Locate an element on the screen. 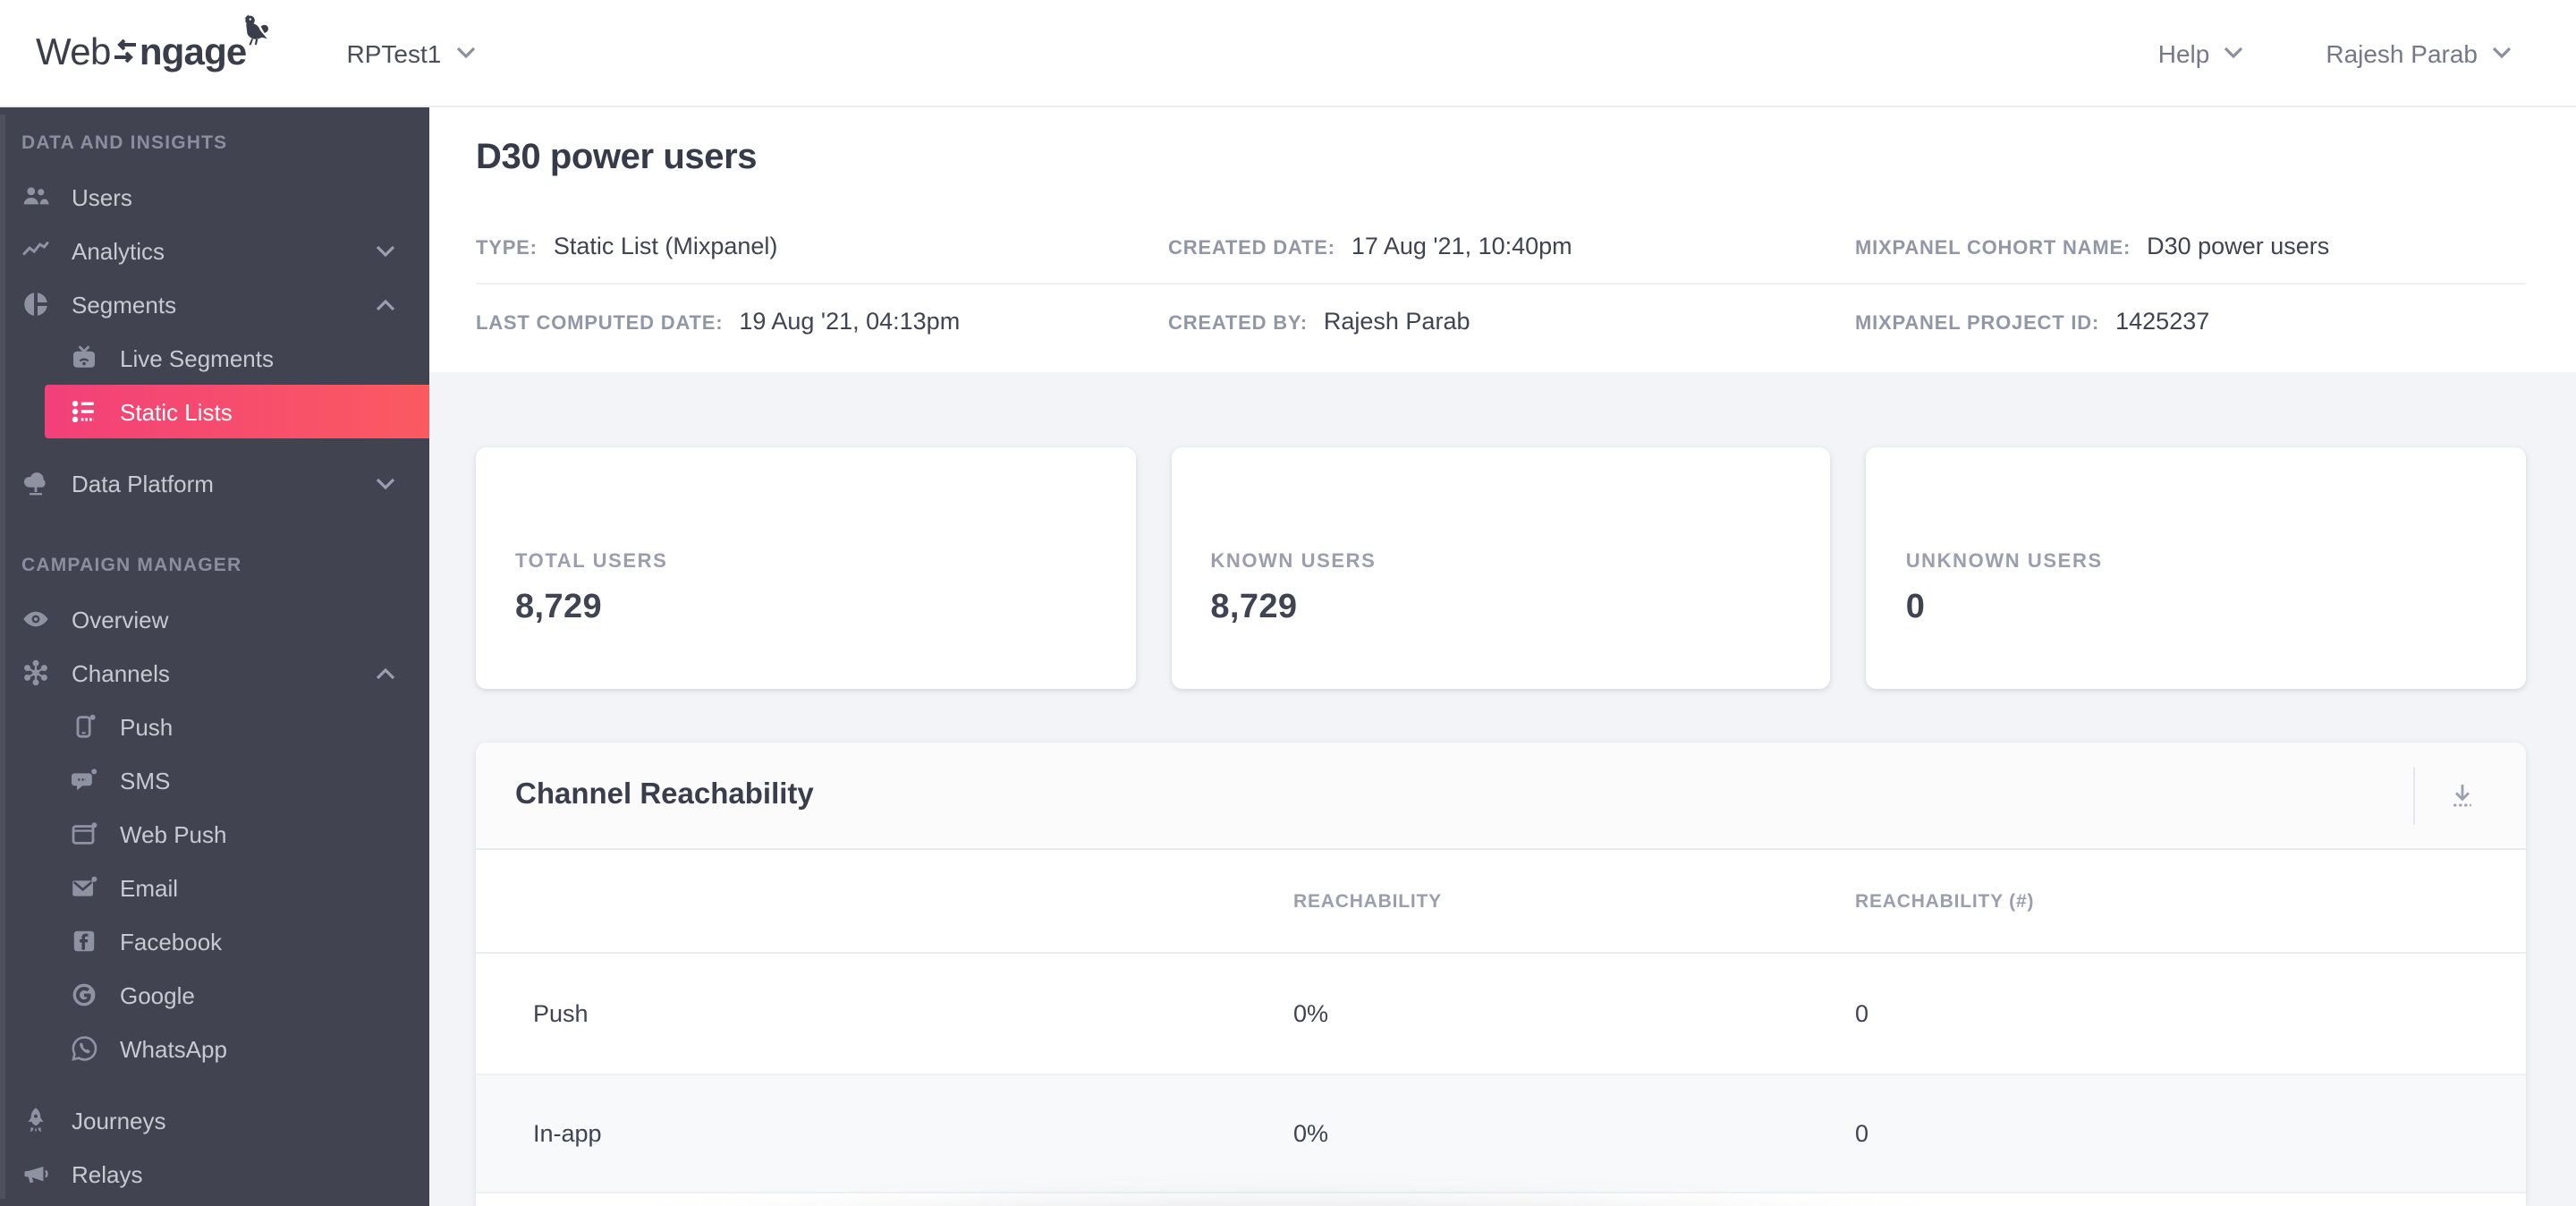 This screenshot has height=1206, width=2576. topbar-right: Help Rajesh Parab is located at coordinates (2335, 52).